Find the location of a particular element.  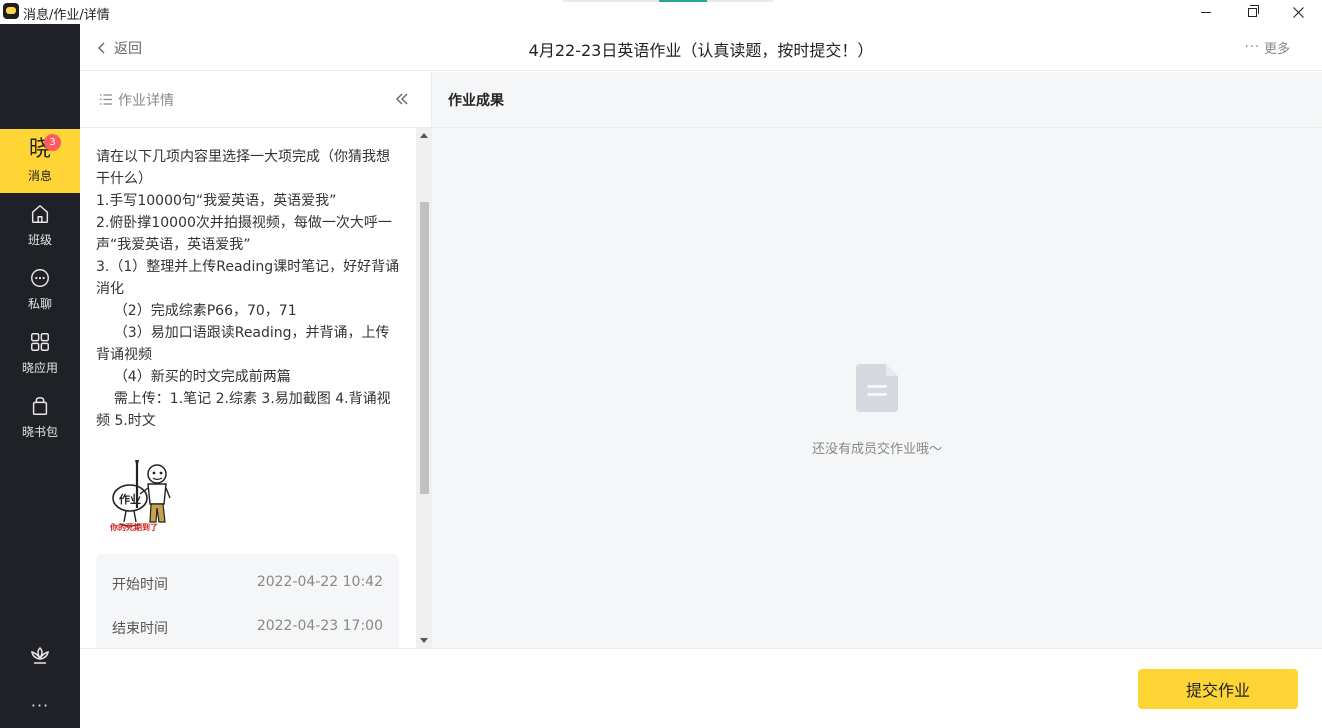

start-time-value: 2022-04-22 10:42 is located at coordinates (319, 582).